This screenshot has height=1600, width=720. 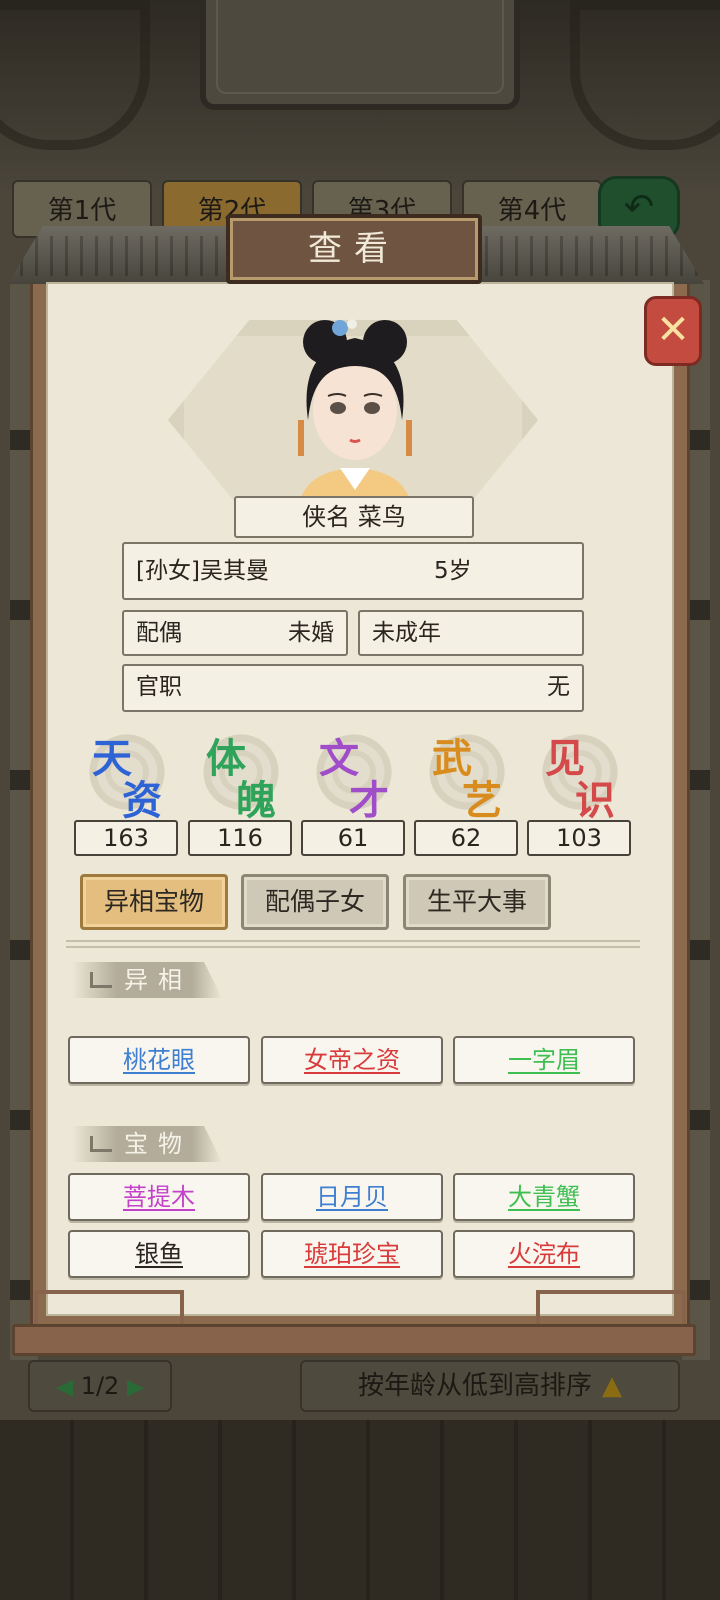 What do you see at coordinates (159, 687) in the screenshot?
I see `office-label: 官职` at bounding box center [159, 687].